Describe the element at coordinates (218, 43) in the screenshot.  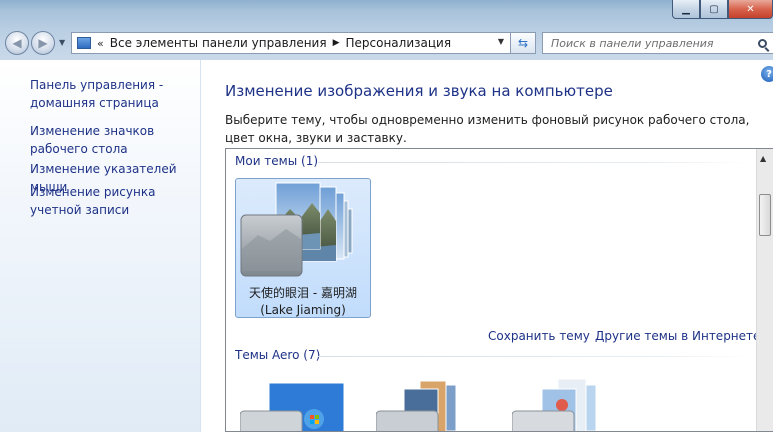
I see `breadcrumb-all-control-panel-items: Все элементы панели управления` at that location.